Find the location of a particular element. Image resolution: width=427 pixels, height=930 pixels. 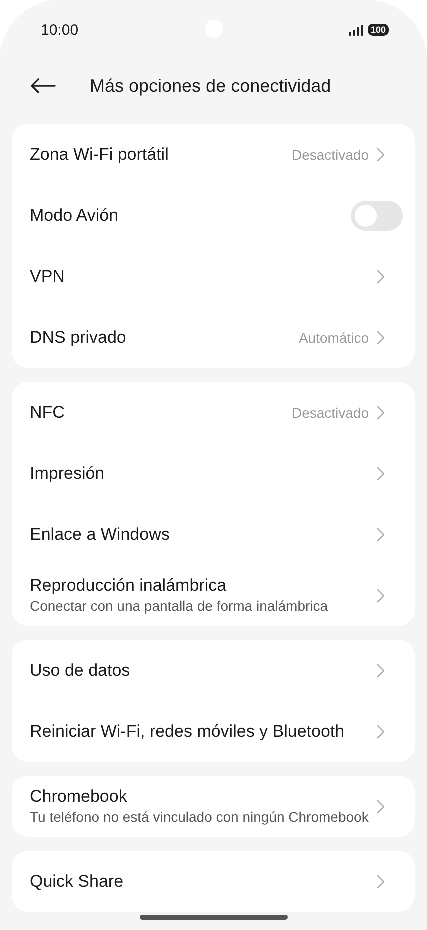

settings-row: Chromebook Tu teléfono no está vinculado con ningún Chromebook is located at coordinates (213, 806).